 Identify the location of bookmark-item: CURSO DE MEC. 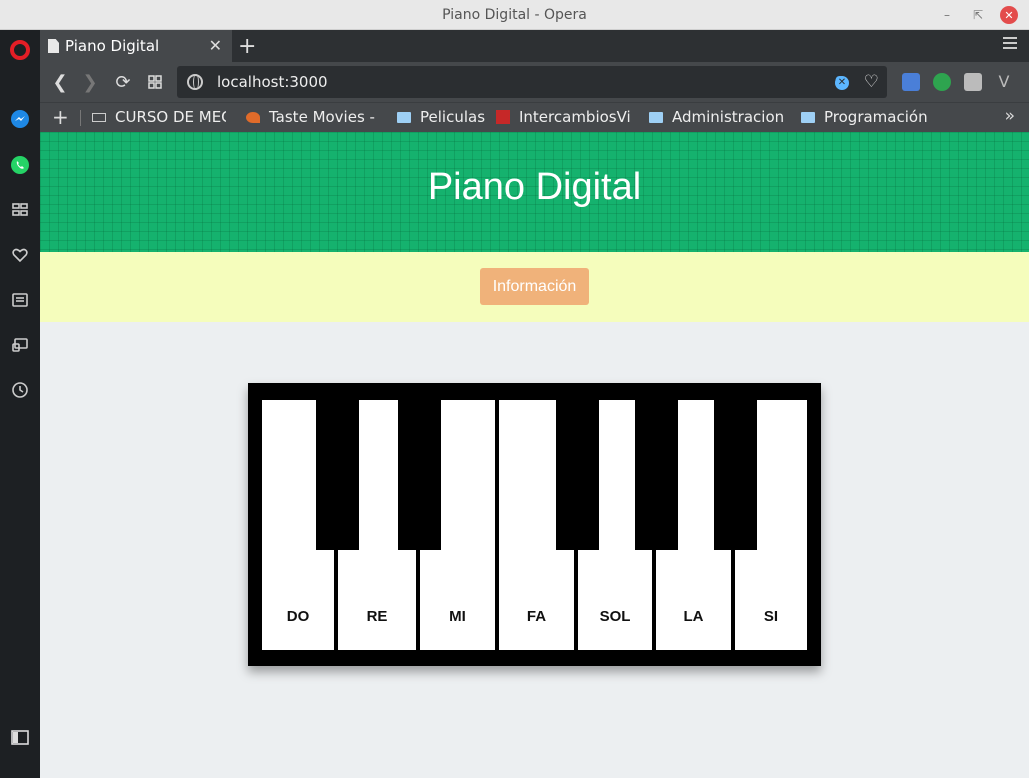
(159, 117).